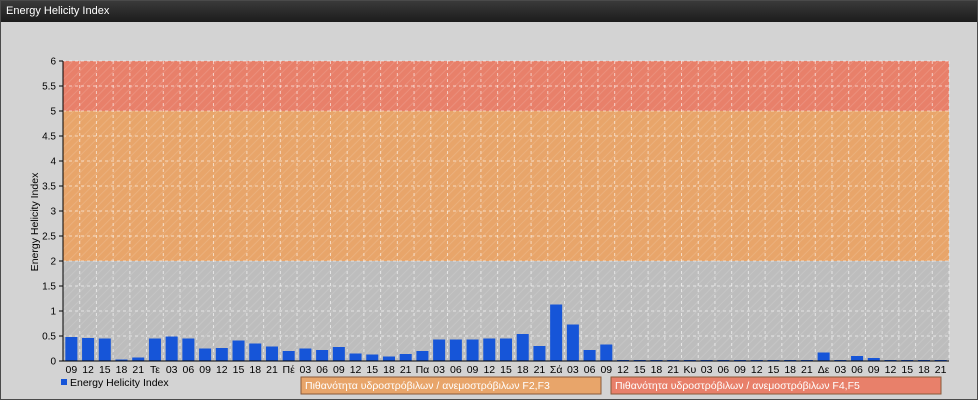 This screenshot has height=400, width=978. Describe the element at coordinates (690, 370) in the screenshot. I see `x-tick-label: Κυ` at that location.